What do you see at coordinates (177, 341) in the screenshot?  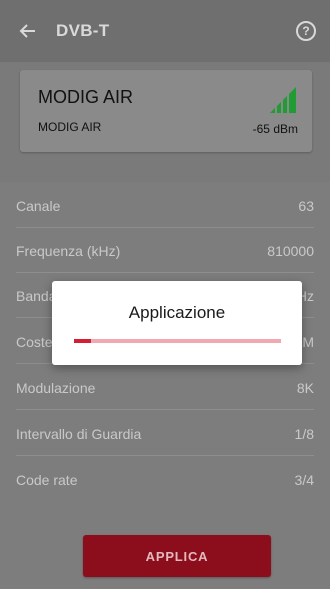 I see `progress-track` at bounding box center [177, 341].